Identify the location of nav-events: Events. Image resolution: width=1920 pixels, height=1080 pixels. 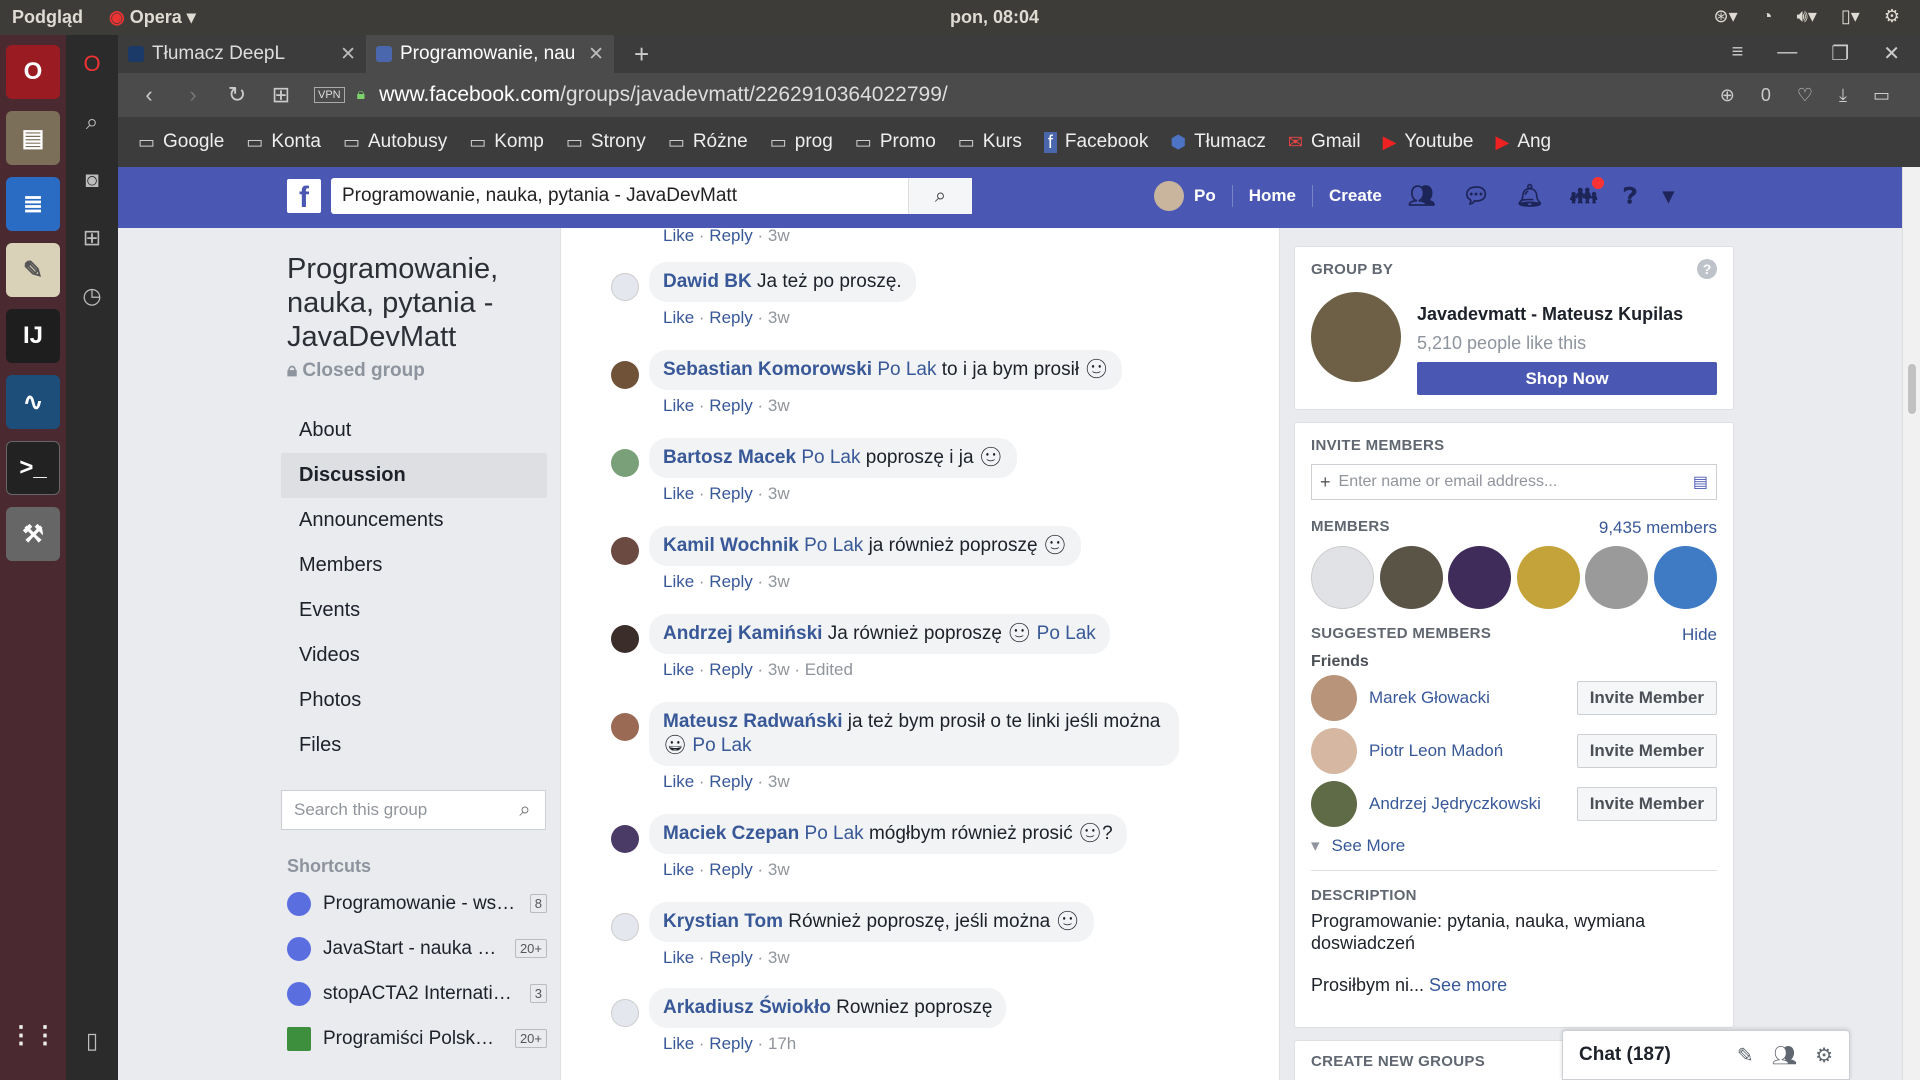
(417, 610).